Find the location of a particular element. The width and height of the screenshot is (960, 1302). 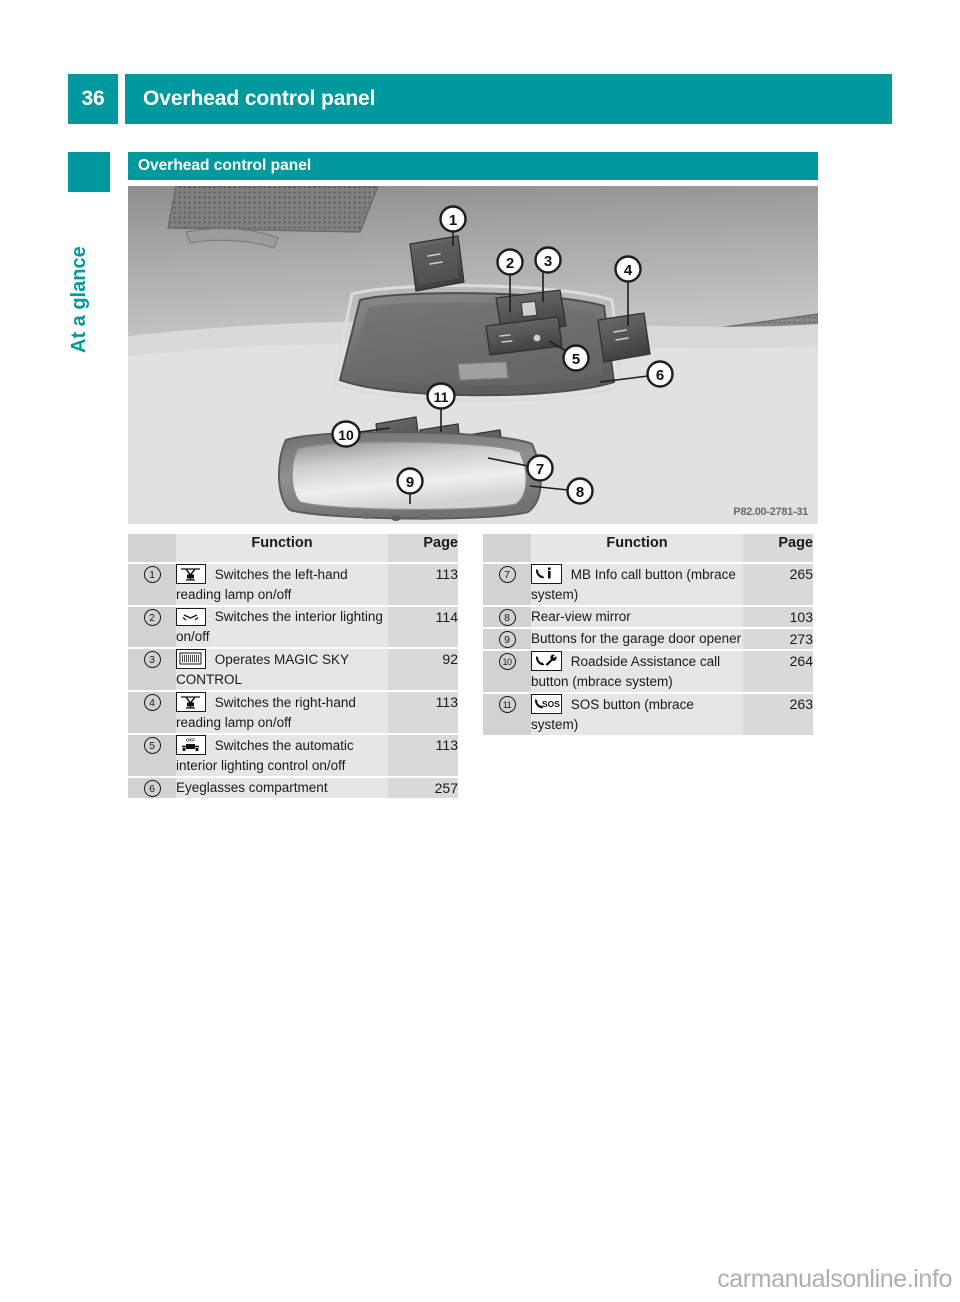

circled-number: 3 is located at coordinates (152, 659).